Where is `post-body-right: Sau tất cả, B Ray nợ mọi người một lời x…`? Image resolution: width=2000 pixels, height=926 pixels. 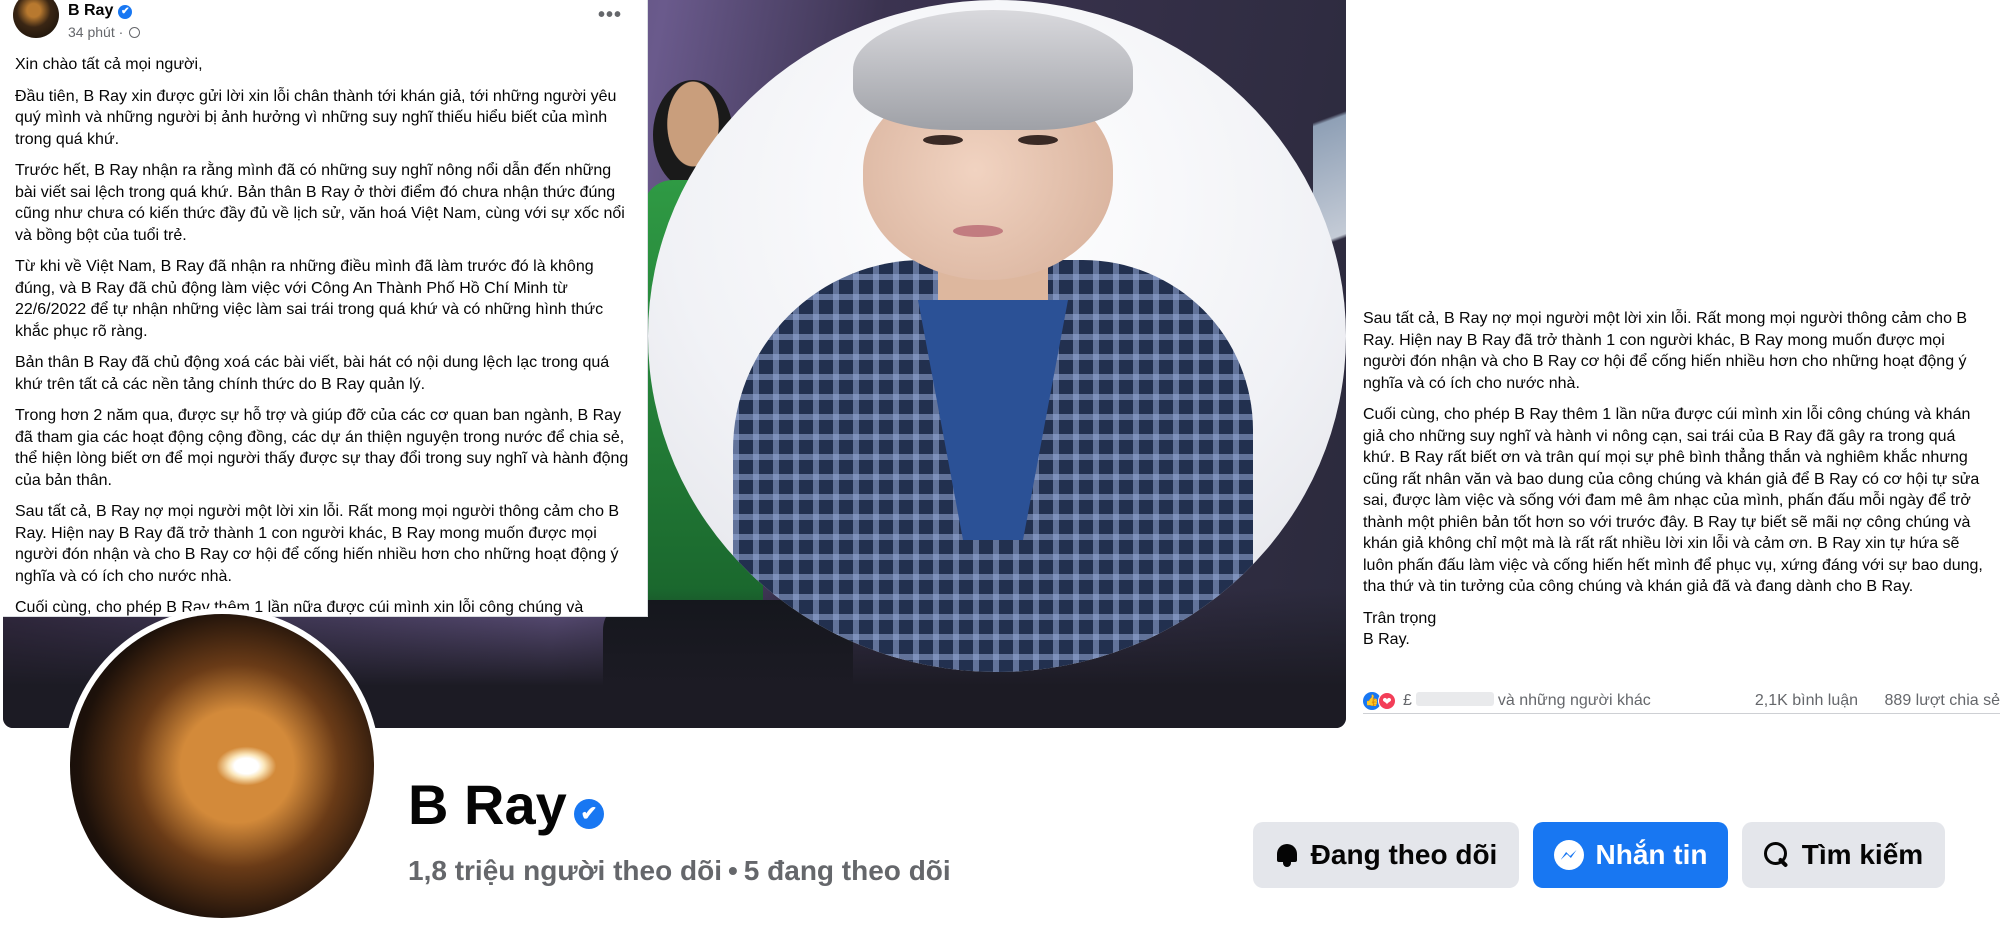
post-body-right: Sau tất cả, B Ray nợ mọi người một lời x… is located at coordinates (1673, 478).